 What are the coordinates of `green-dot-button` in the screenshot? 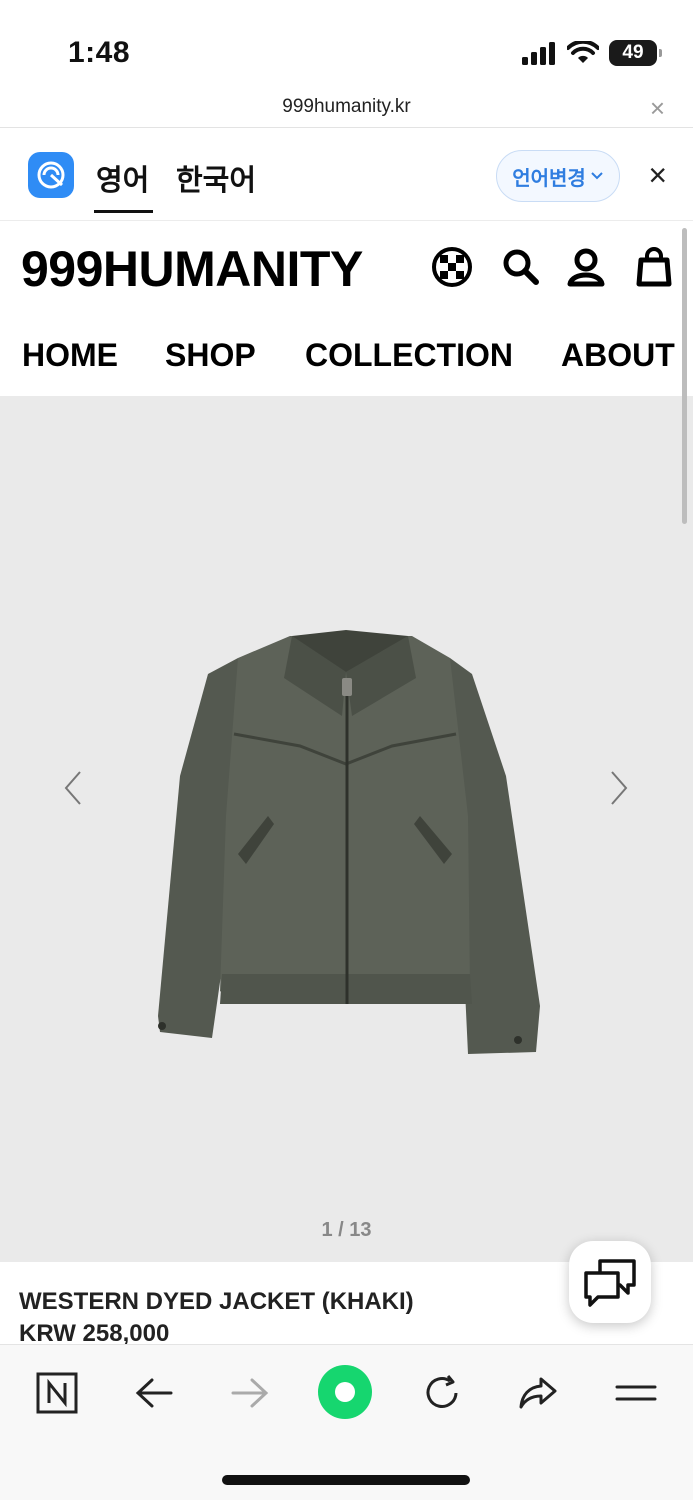 It's located at (345, 1392).